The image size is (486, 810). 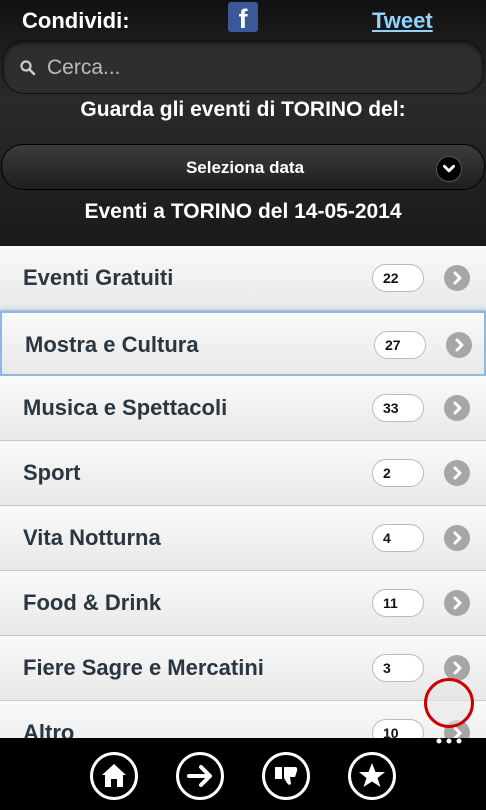 I want to click on date-select-label: Seleziona data, so click(x=245, y=167).